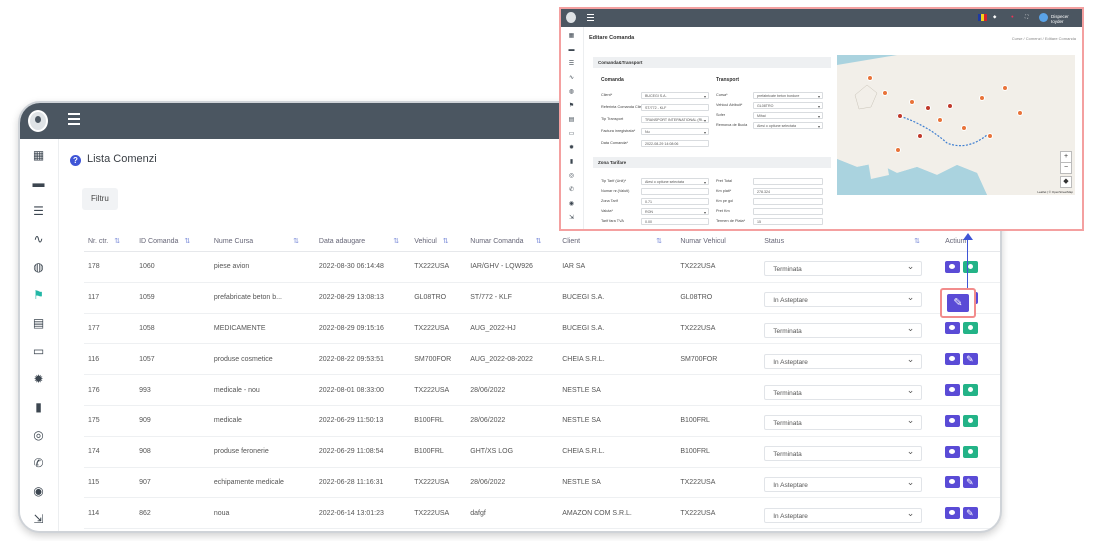 This screenshot has height=541, width=1096. Describe the element at coordinates (788, 191) in the screenshot. I see `field-input: 278.324` at that location.